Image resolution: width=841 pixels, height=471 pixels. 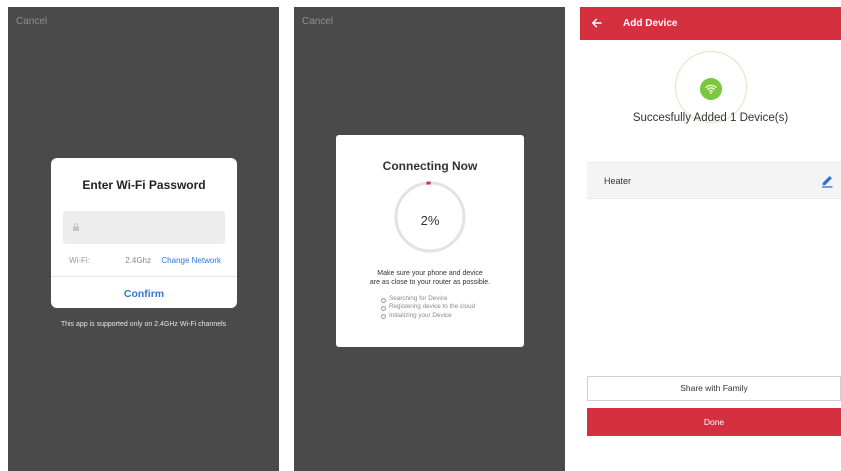 What do you see at coordinates (191, 260) in the screenshot?
I see `change-network-link: Change Network` at bounding box center [191, 260].